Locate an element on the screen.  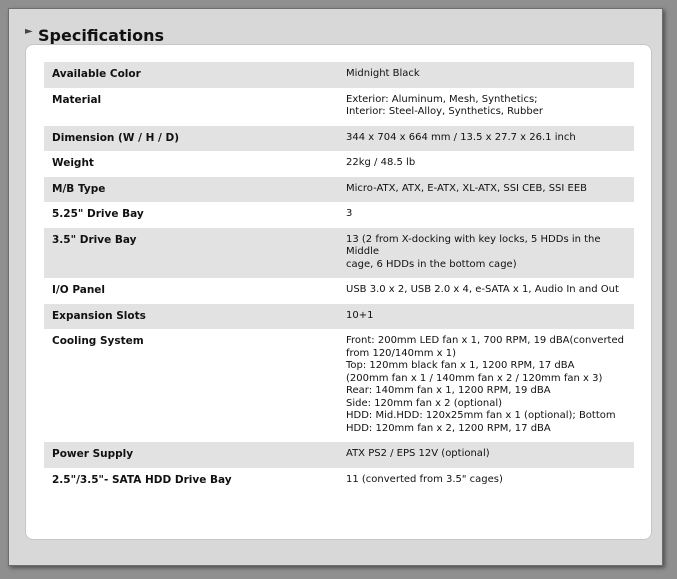
spec-label: Material is located at coordinates (77, 99).